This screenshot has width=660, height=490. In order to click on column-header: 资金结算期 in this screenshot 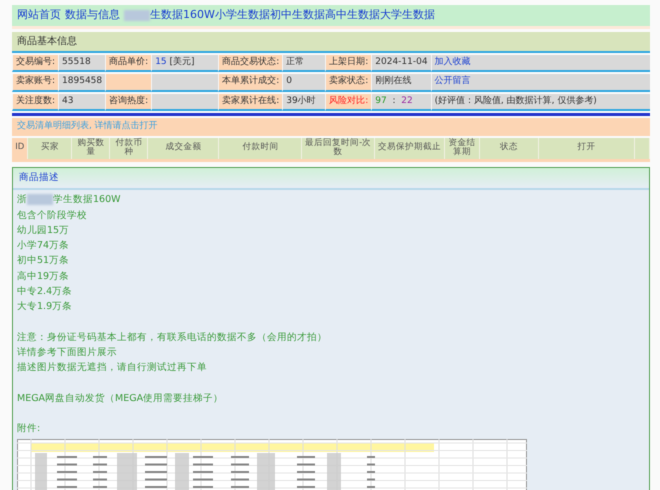, I will do `click(462, 149)`.